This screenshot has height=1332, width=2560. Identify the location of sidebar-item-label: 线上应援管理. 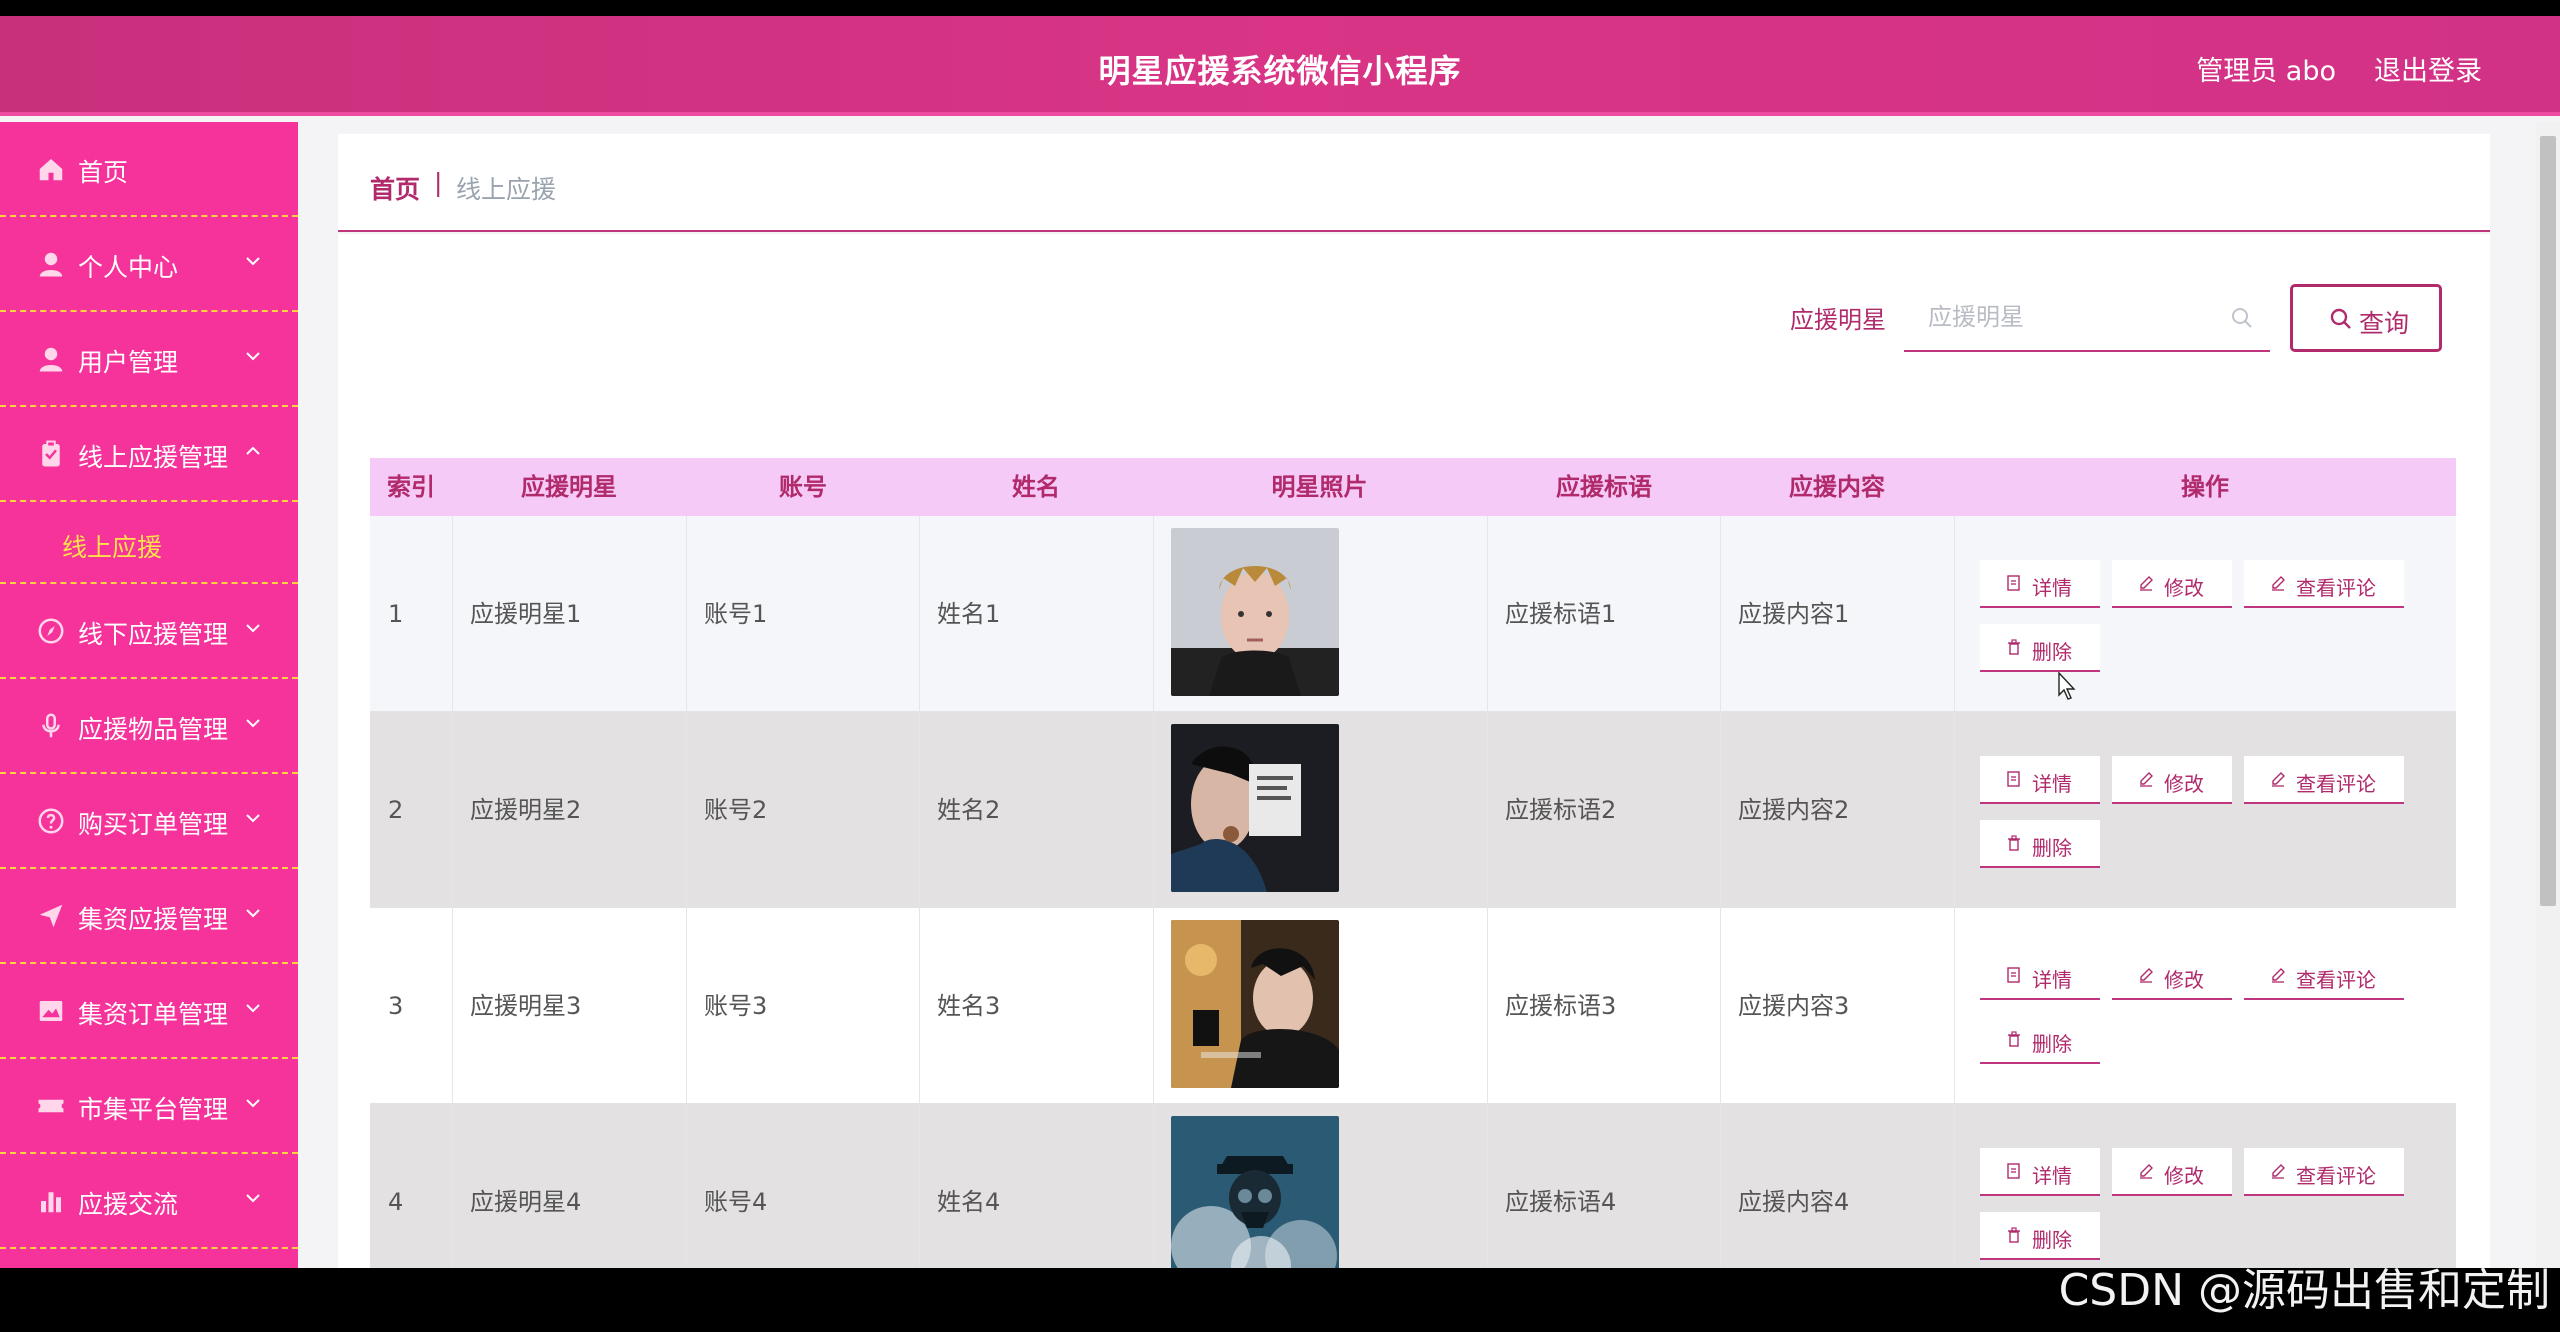
(153, 457).